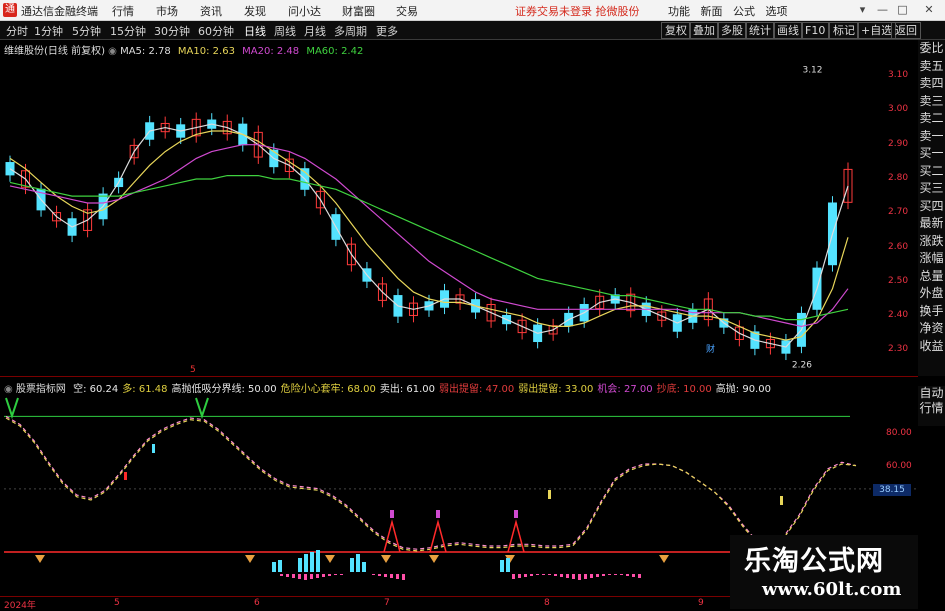 The height and width of the screenshot is (611, 945). Describe the element at coordinates (128, 31) in the screenshot. I see `period-15min: 15分钟` at that location.